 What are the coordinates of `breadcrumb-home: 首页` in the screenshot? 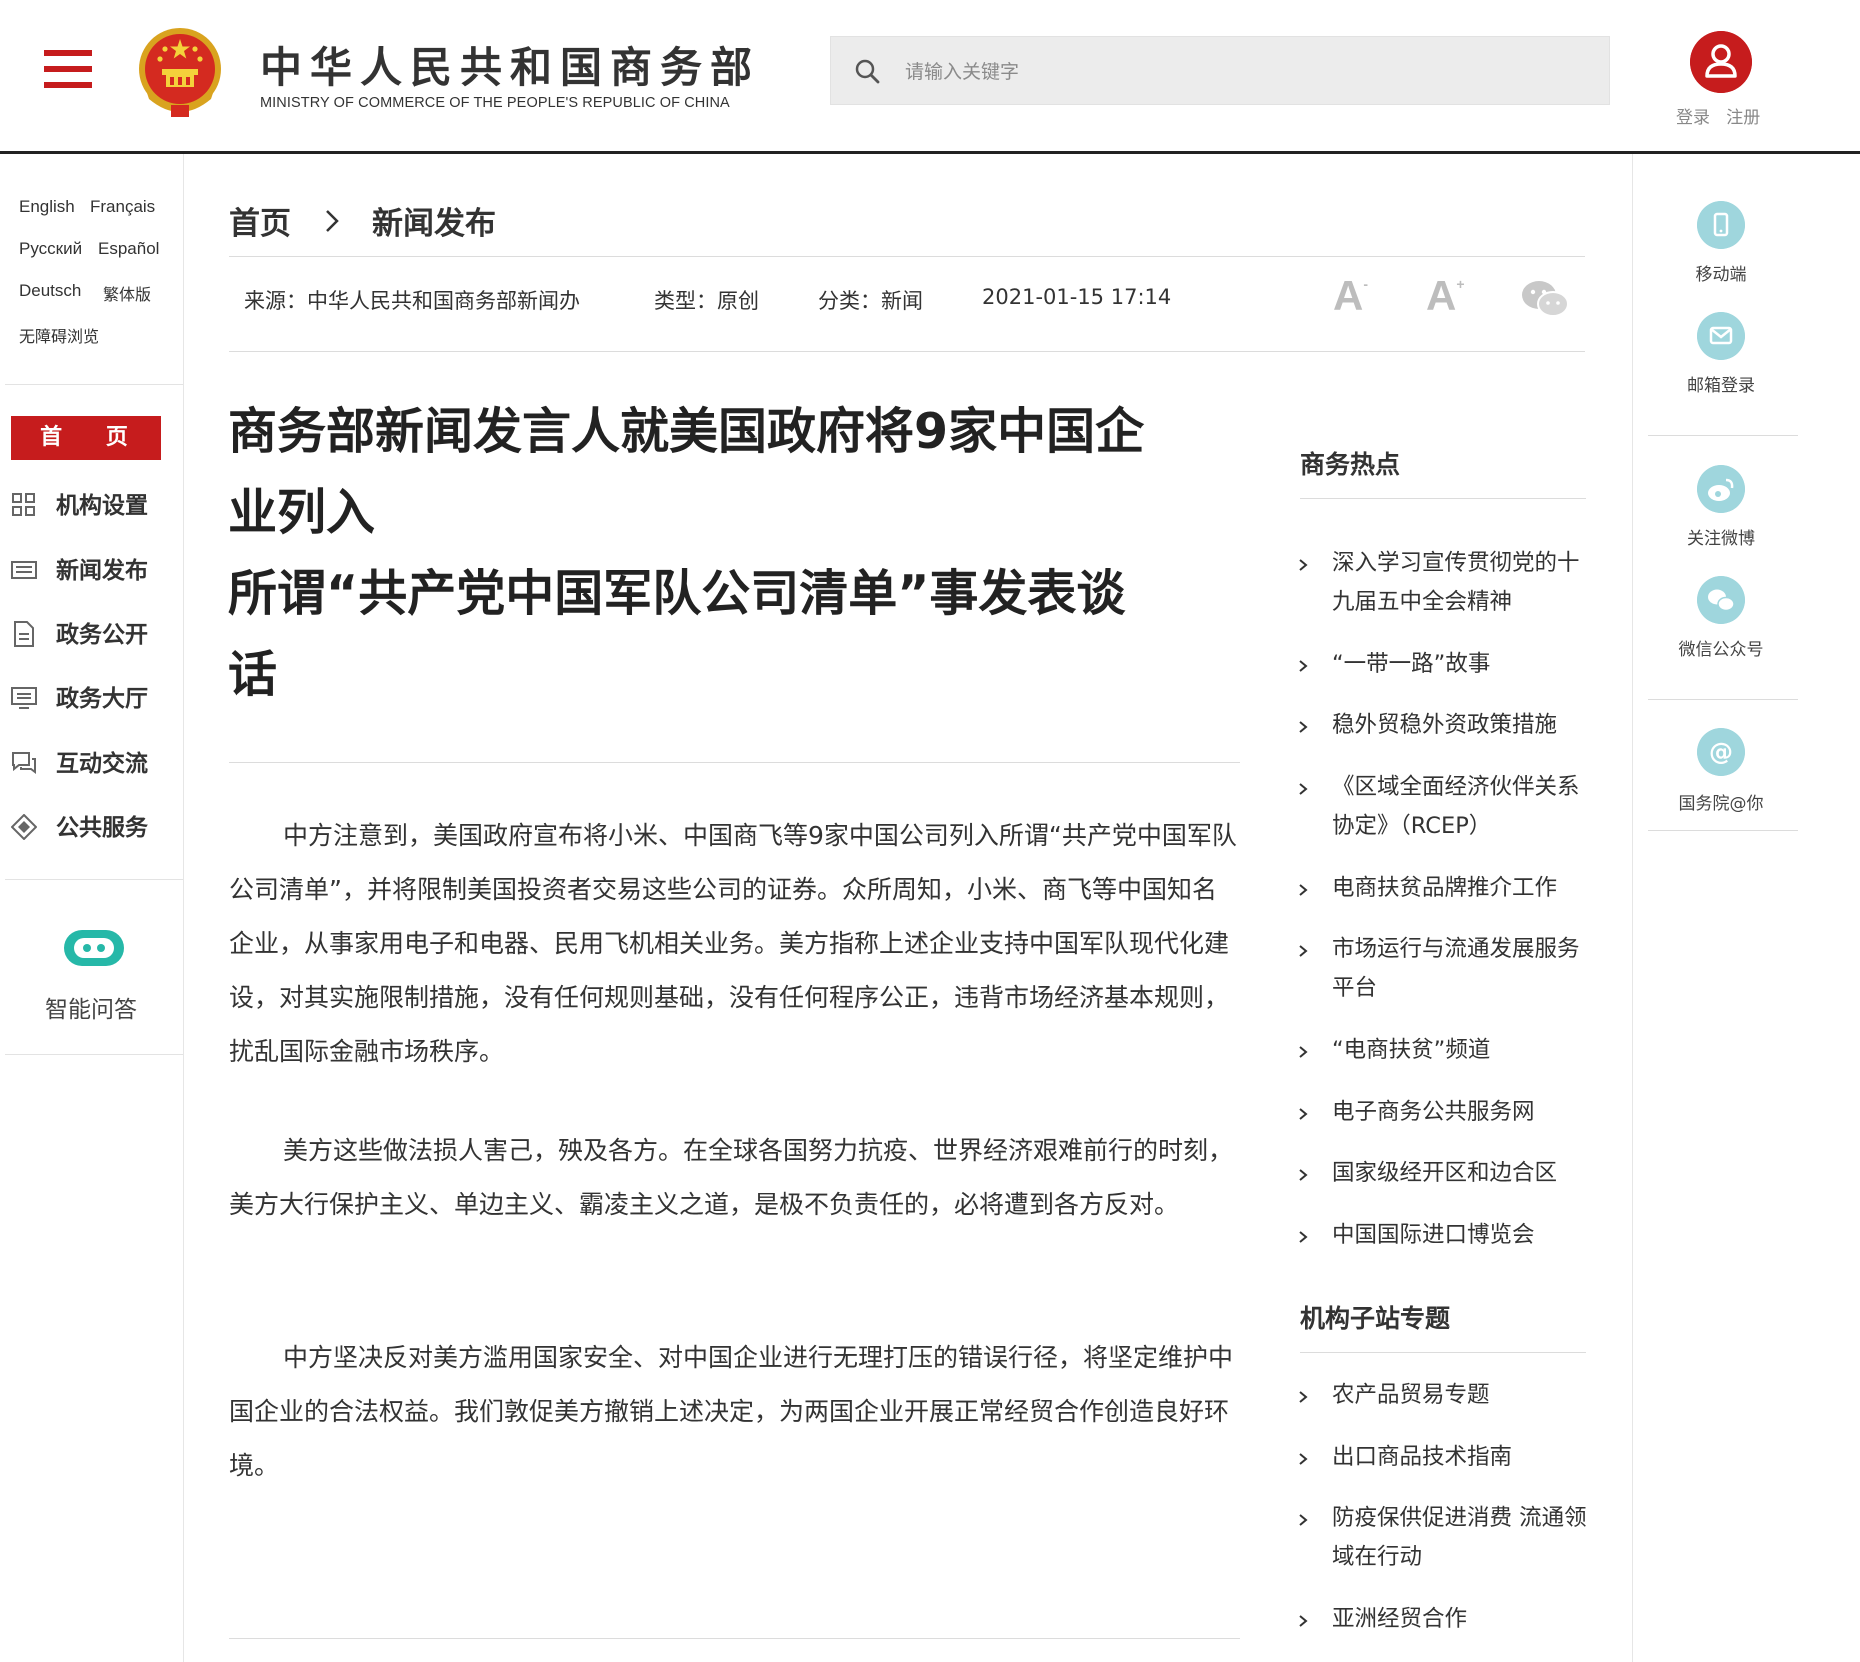 It's located at (260, 220).